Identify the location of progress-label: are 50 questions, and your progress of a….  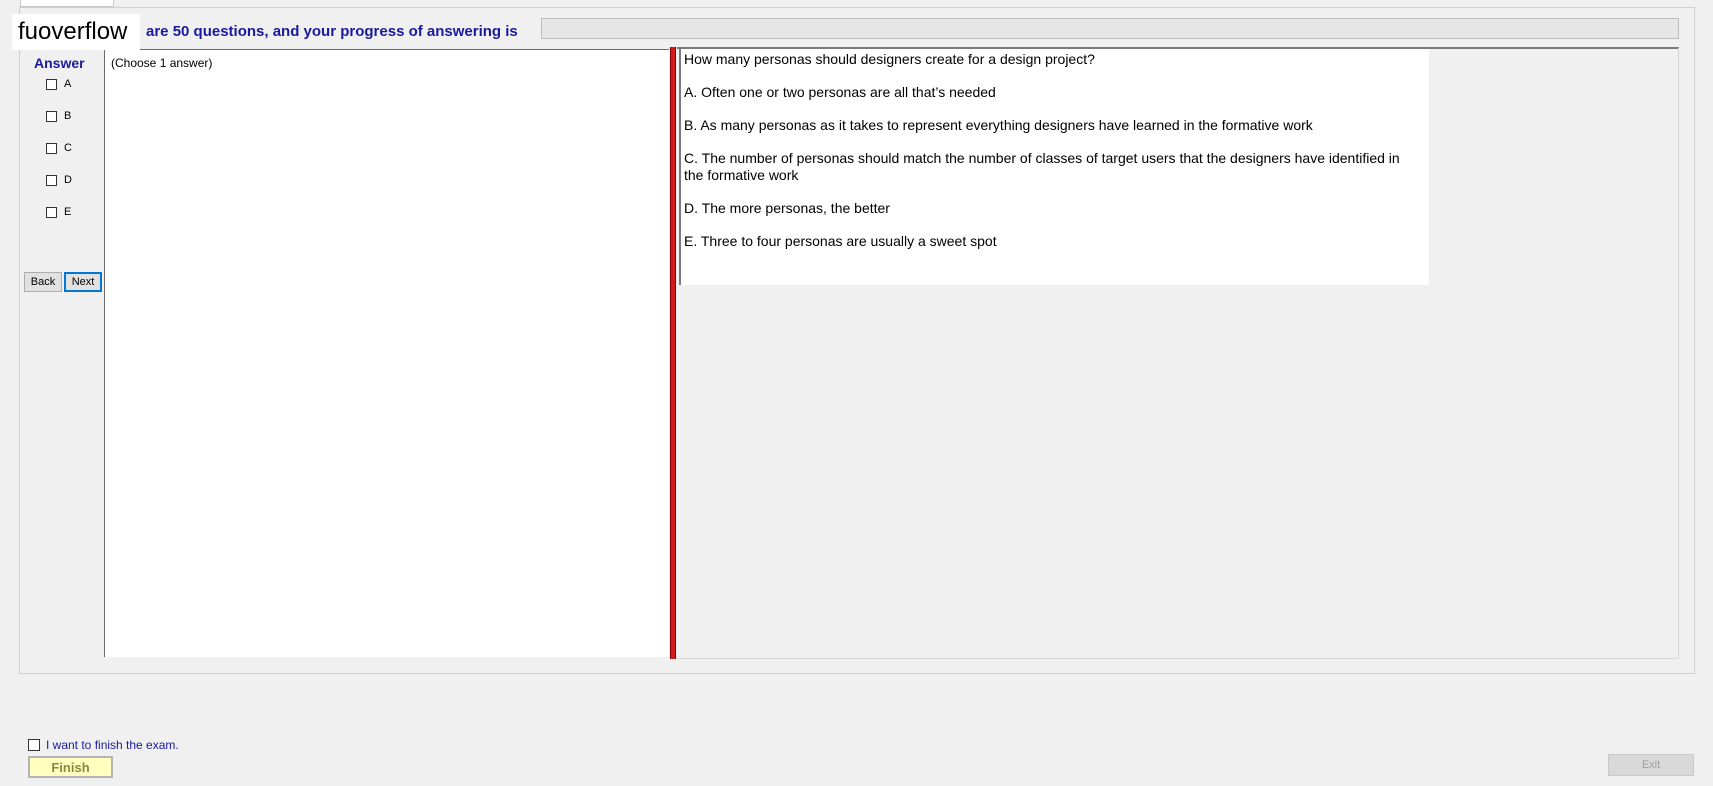
(332, 31).